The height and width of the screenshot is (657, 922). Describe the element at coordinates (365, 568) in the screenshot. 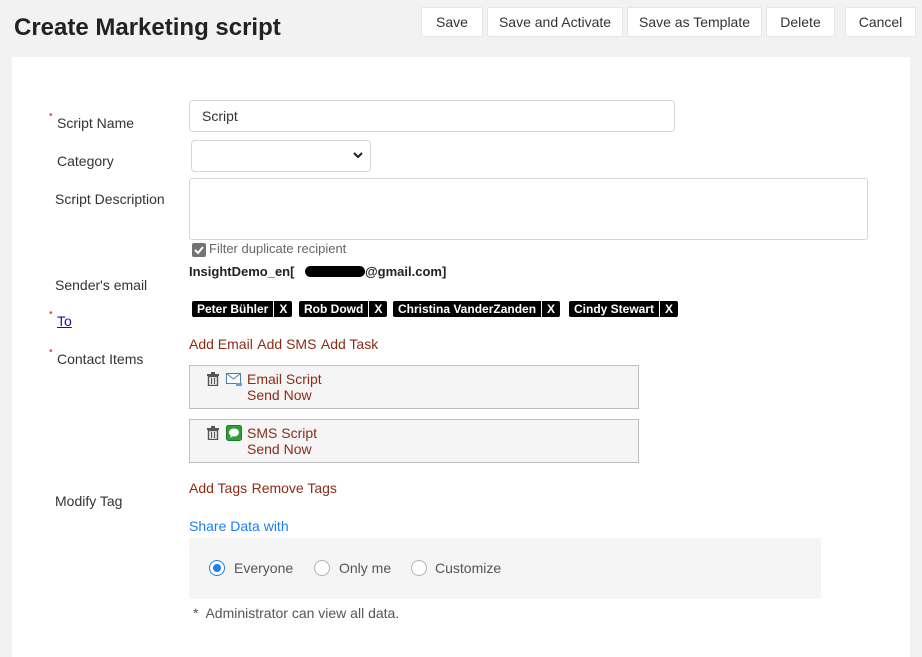

I see `radio-label-only-me: Only me` at that location.